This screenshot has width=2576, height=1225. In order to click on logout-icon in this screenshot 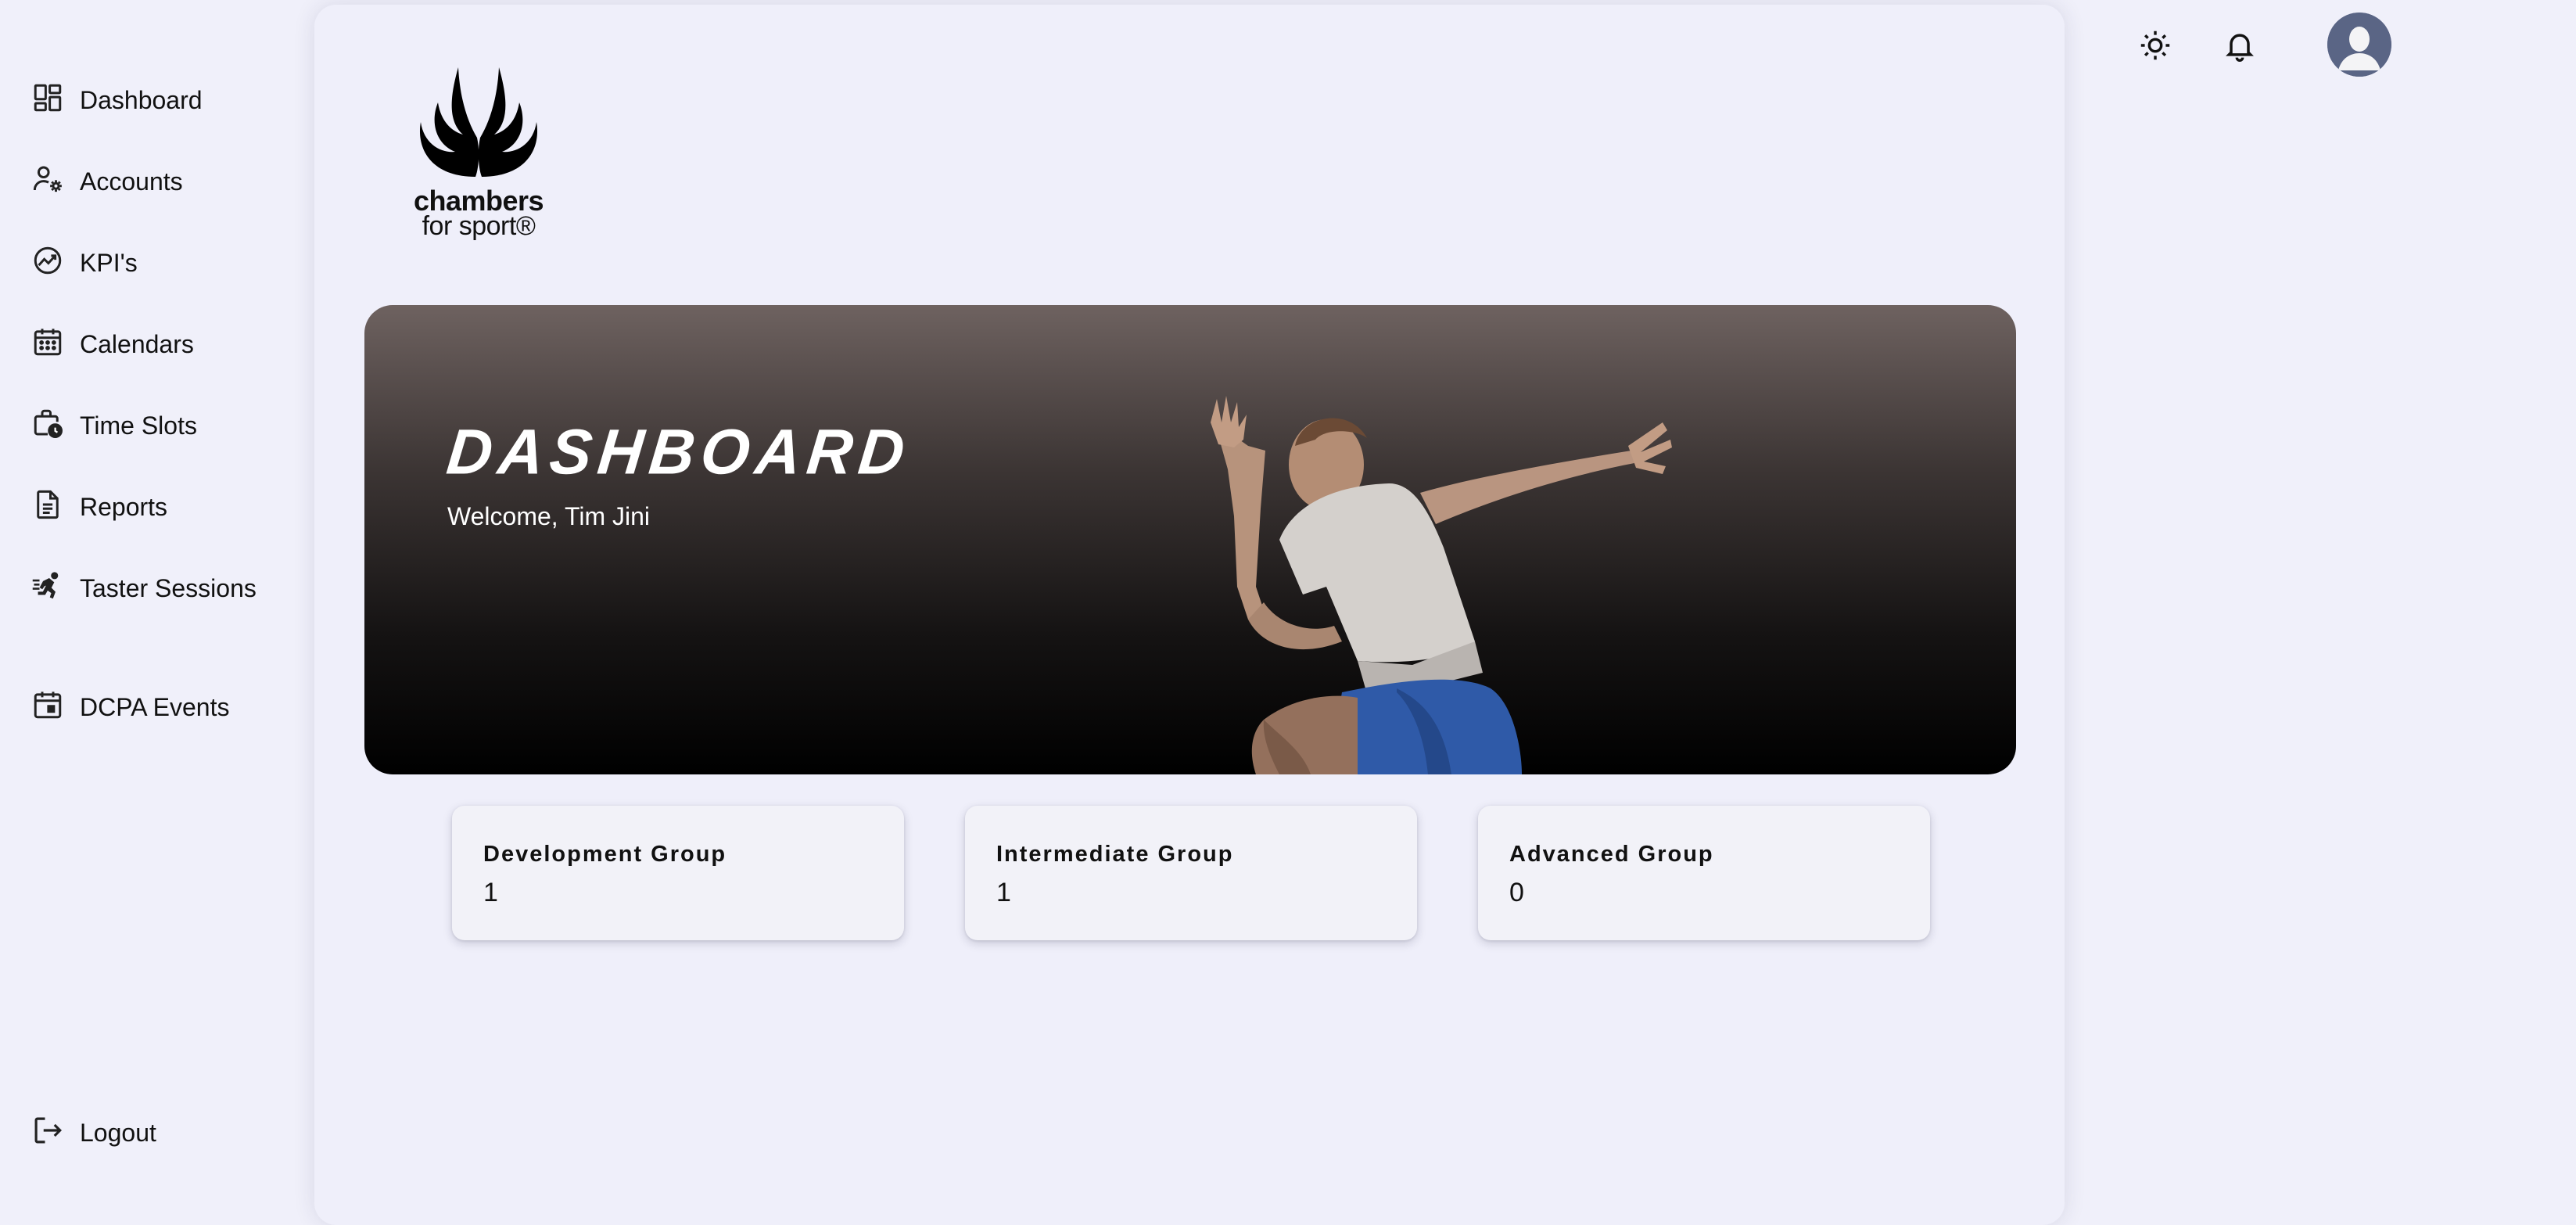, I will do `click(47, 1130)`.